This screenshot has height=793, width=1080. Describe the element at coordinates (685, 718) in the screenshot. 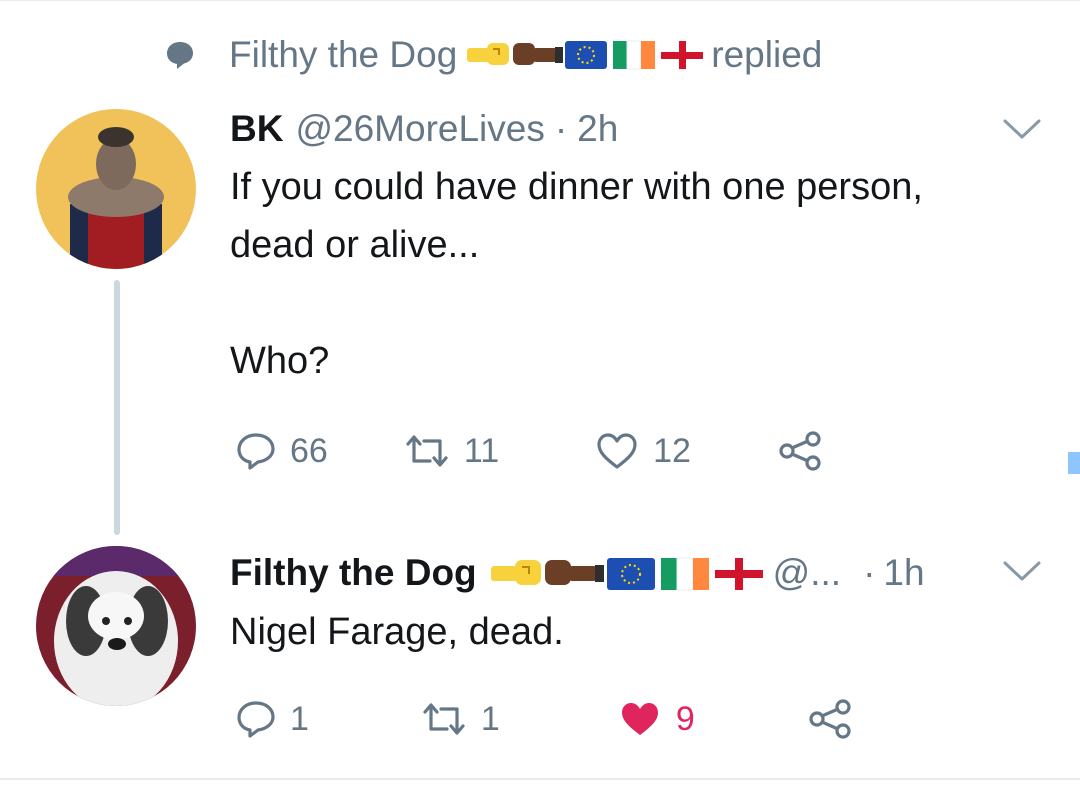

I see `like-count: 9` at that location.